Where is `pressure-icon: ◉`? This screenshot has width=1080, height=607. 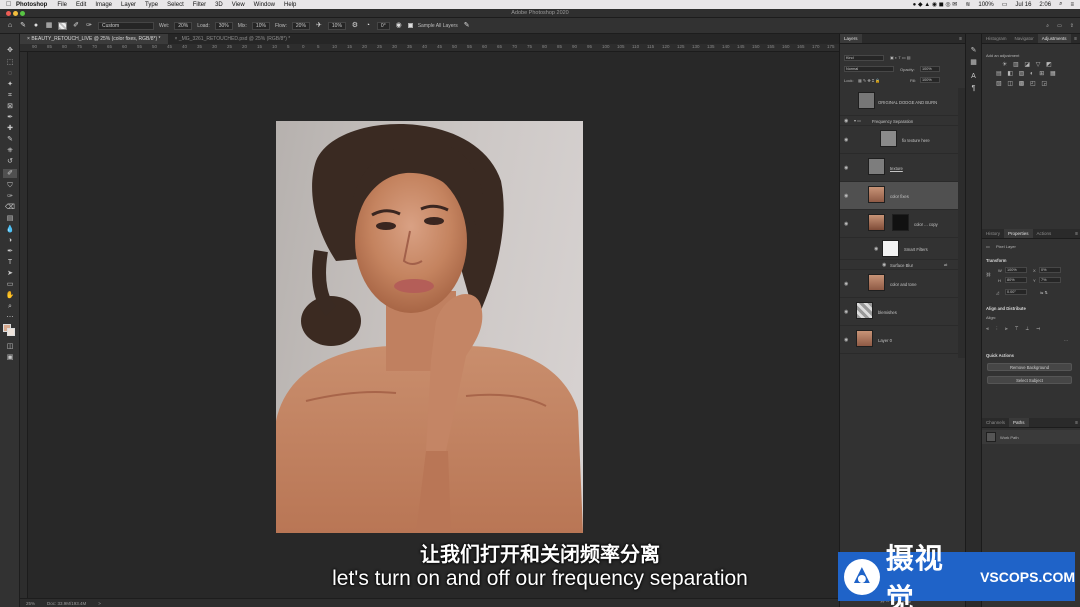 pressure-icon: ◉ is located at coordinates (399, 26).